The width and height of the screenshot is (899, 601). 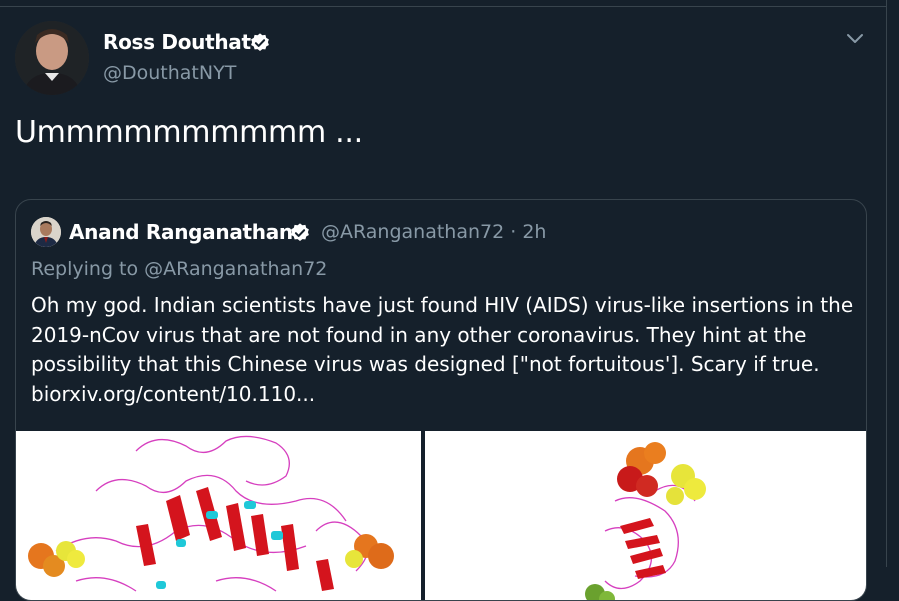 What do you see at coordinates (645, 516) in the screenshot?
I see `protein-structure-image-right` at bounding box center [645, 516].